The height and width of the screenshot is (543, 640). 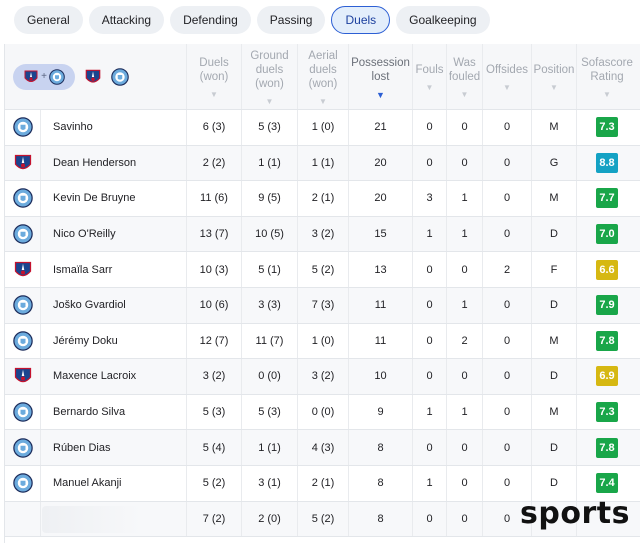 I want to click on stat-aerial: 0 (0), so click(x=323, y=412).